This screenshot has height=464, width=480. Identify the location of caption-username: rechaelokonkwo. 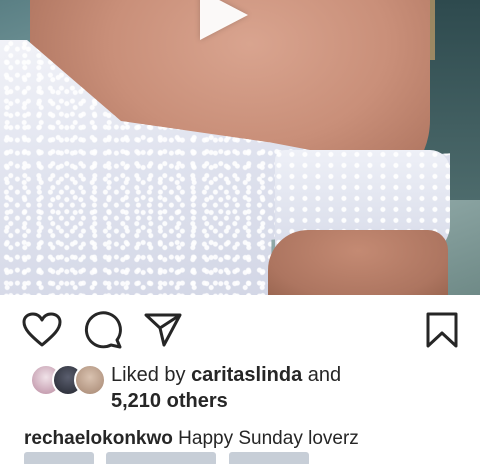
(98, 438).